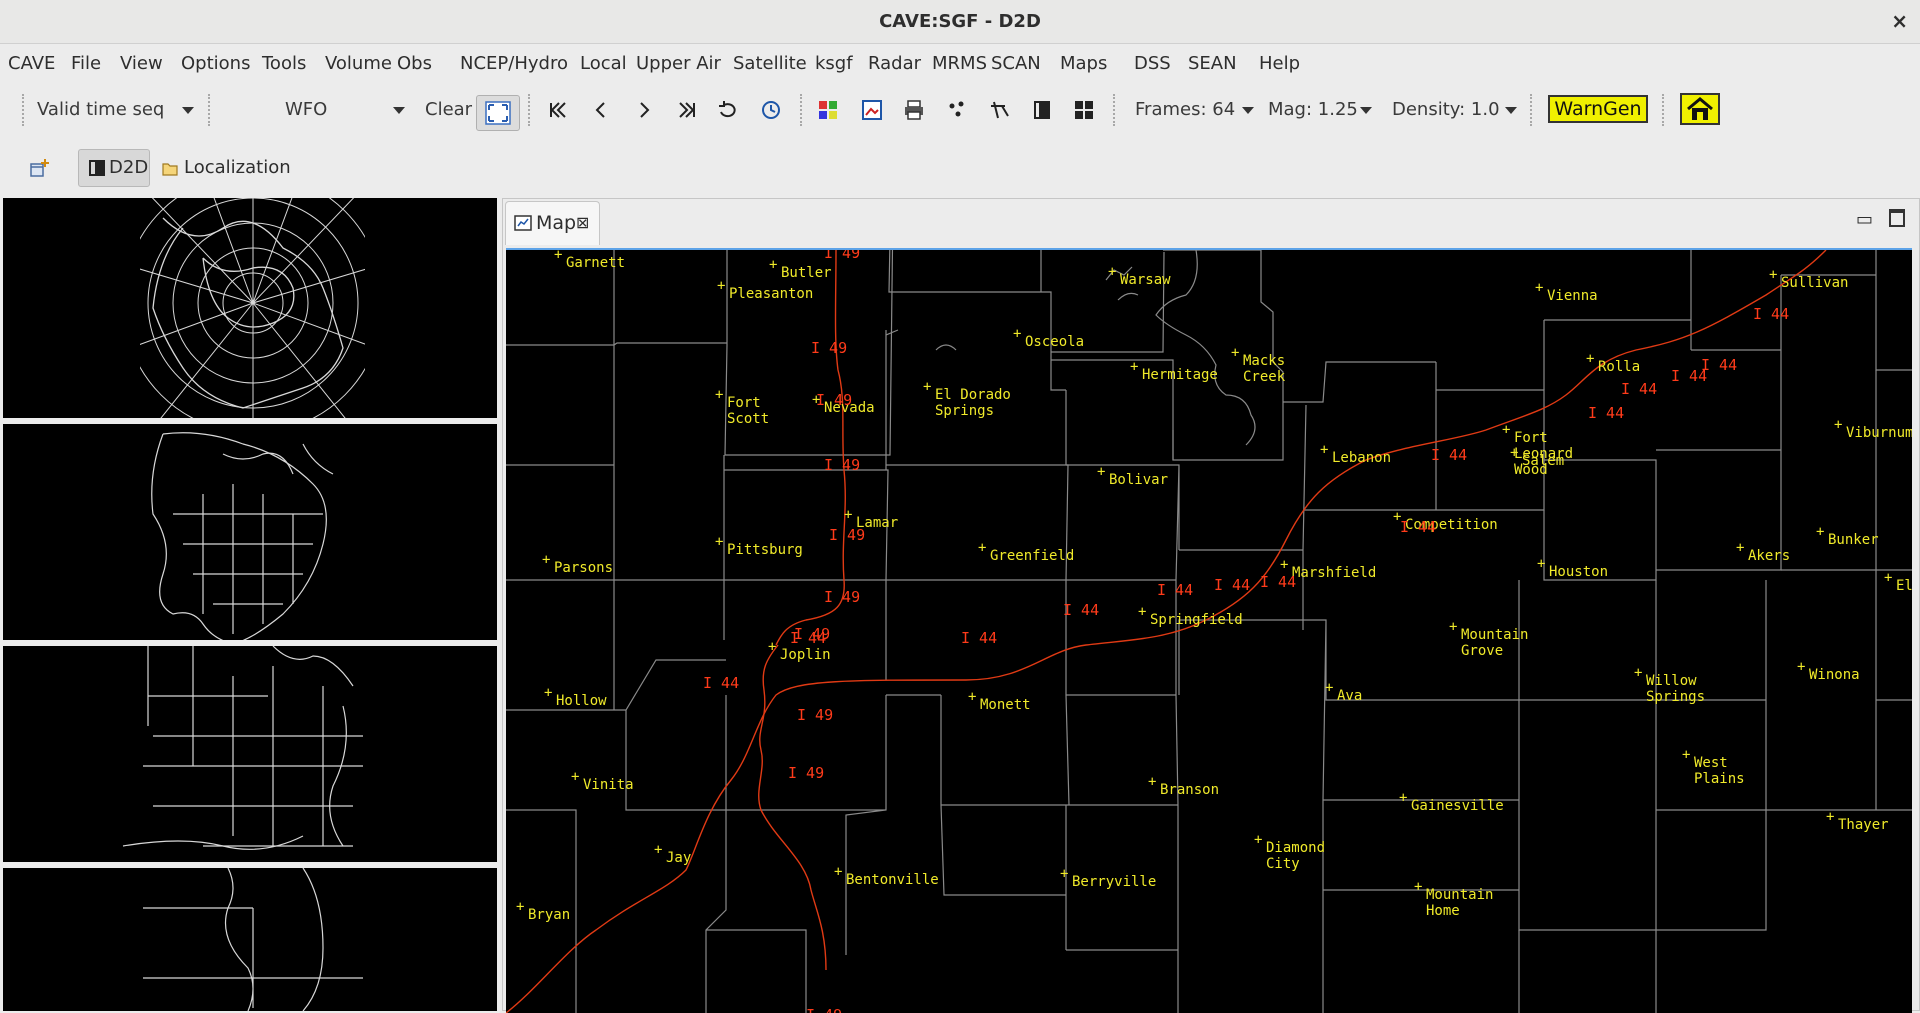 The width and height of the screenshot is (1920, 1013). What do you see at coordinates (892, 880) in the screenshot?
I see `city-label: Bentonville` at bounding box center [892, 880].